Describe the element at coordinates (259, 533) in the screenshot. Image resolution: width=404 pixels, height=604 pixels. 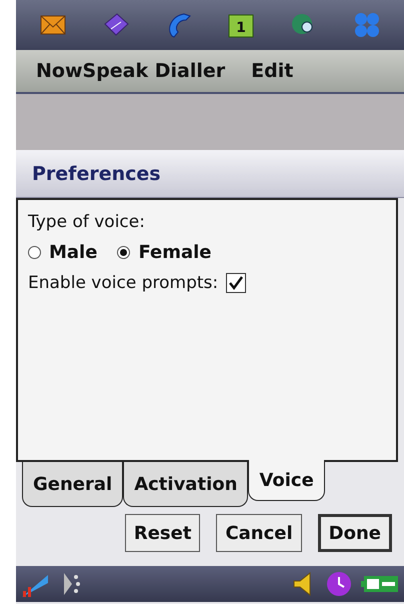
I see `dialog-button: Cancel` at that location.